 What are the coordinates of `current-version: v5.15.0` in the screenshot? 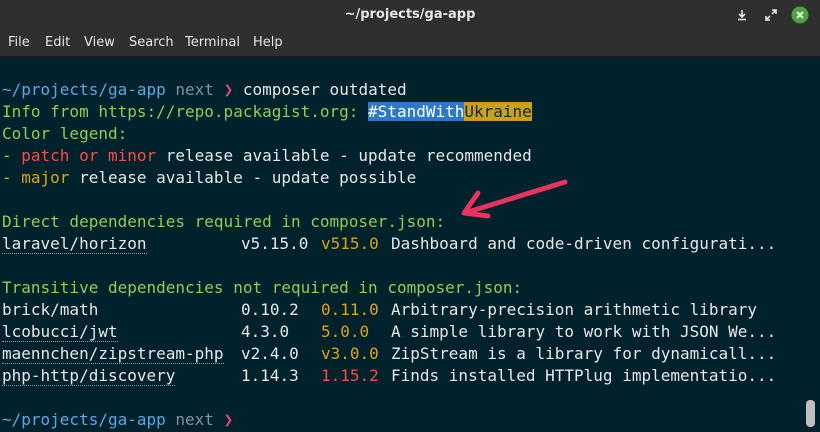 It's located at (275, 243).